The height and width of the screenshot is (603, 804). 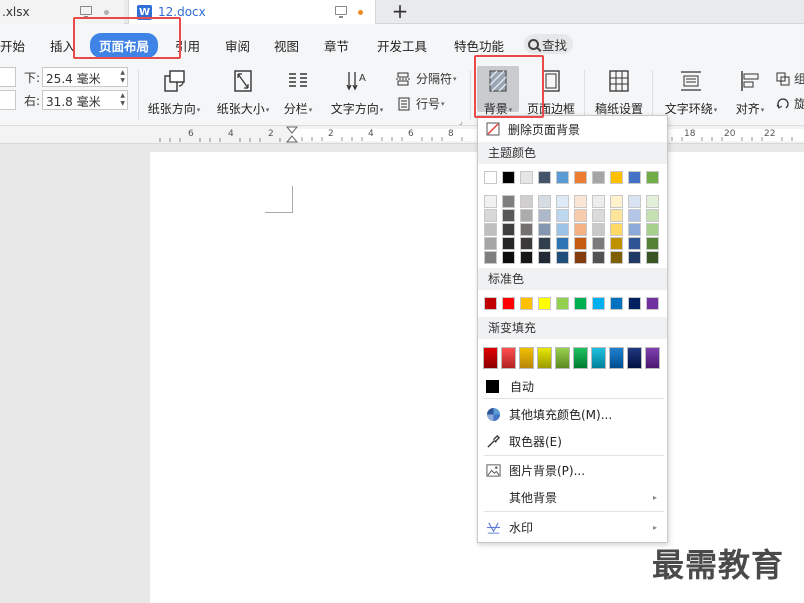 I want to click on tab-docx: W 12.docx, so click(x=252, y=12).